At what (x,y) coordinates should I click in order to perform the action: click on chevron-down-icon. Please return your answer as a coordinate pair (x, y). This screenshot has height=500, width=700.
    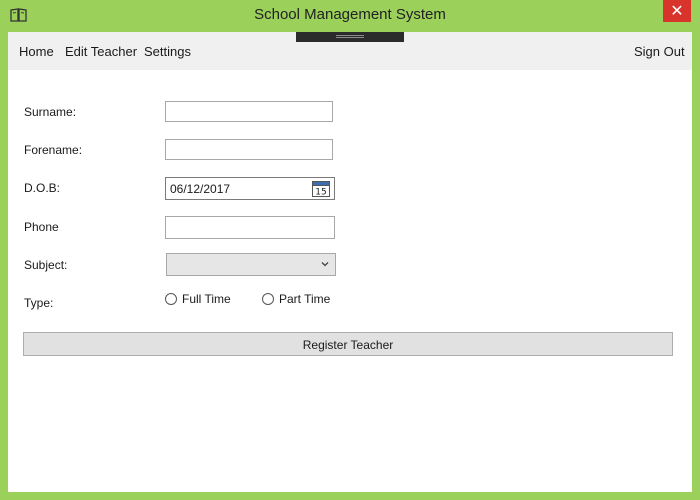
    Looking at the image, I should click on (325, 264).